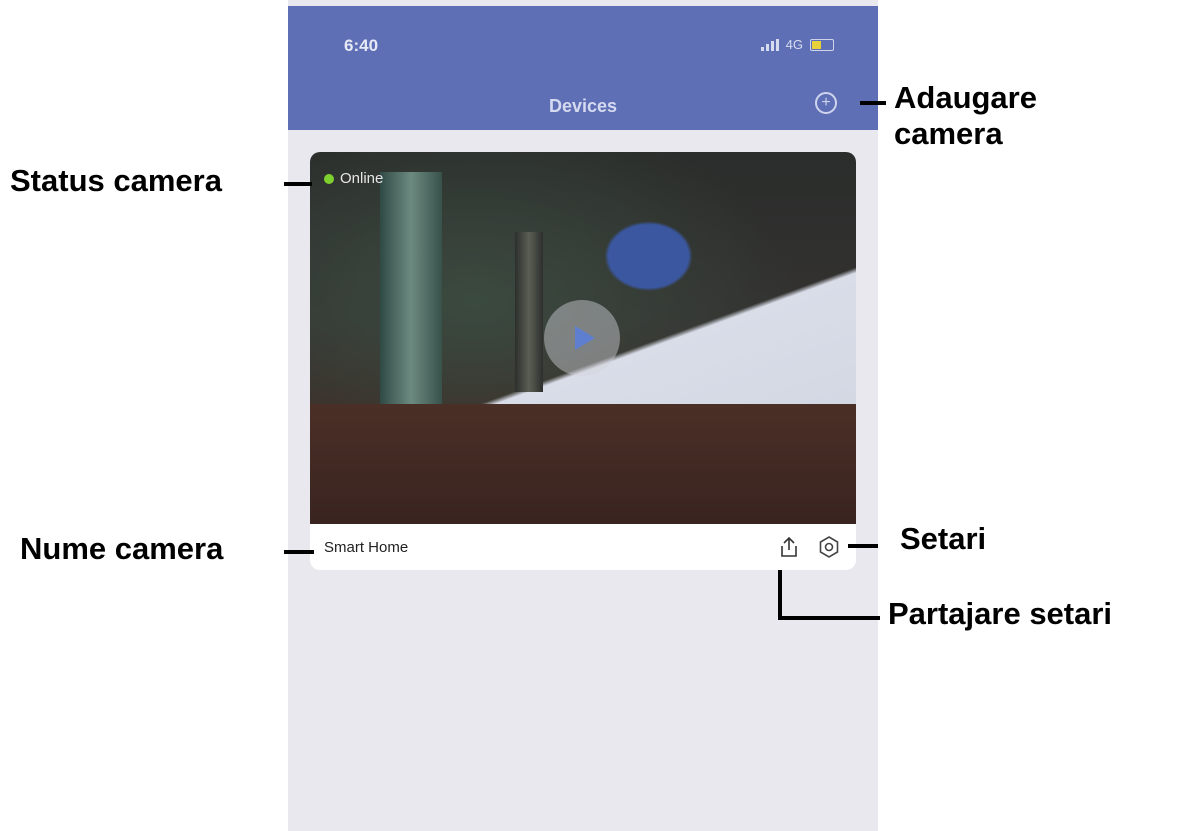 The width and height of the screenshot is (1181, 831). I want to click on annotation-add-camera: Adaugare camera, so click(965, 115).